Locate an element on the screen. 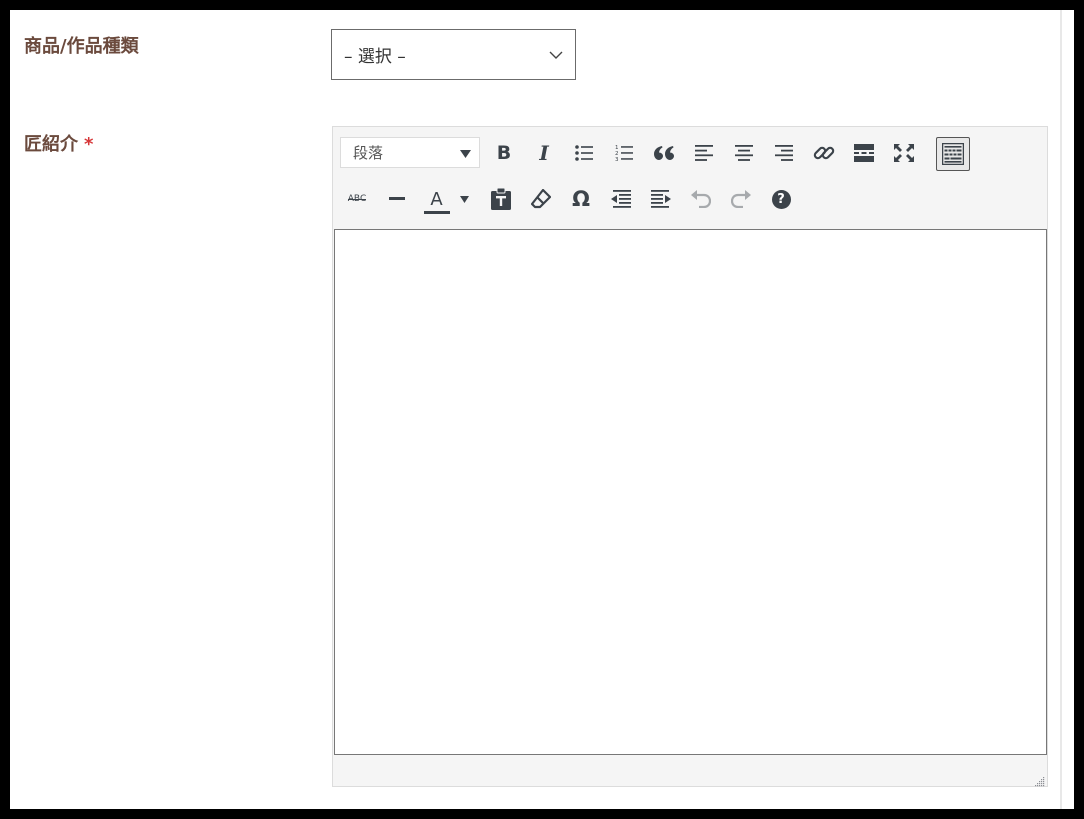  strikethrough-button: ABC is located at coordinates (357, 199).